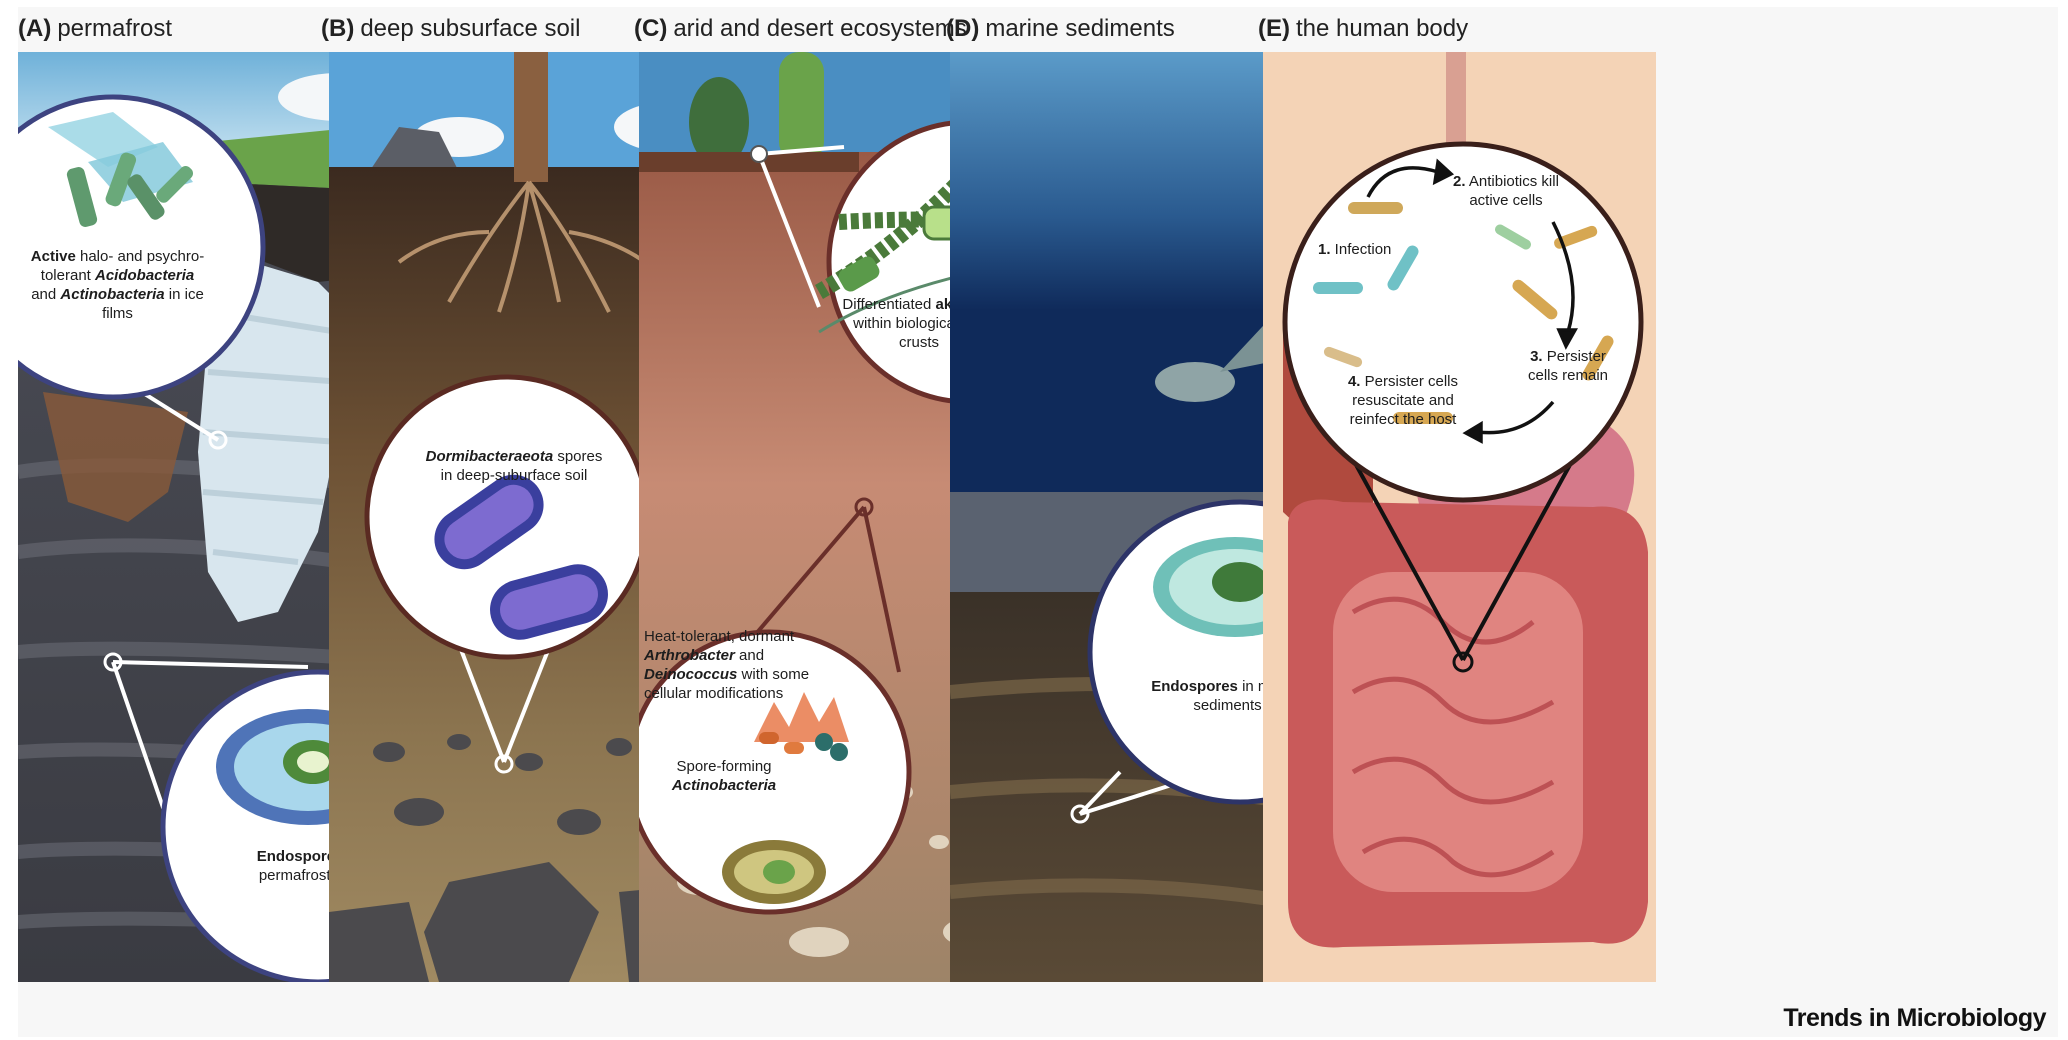  Describe the element at coordinates (774, 872) in the screenshot. I see `actinobacteria-spore-icon` at that location.